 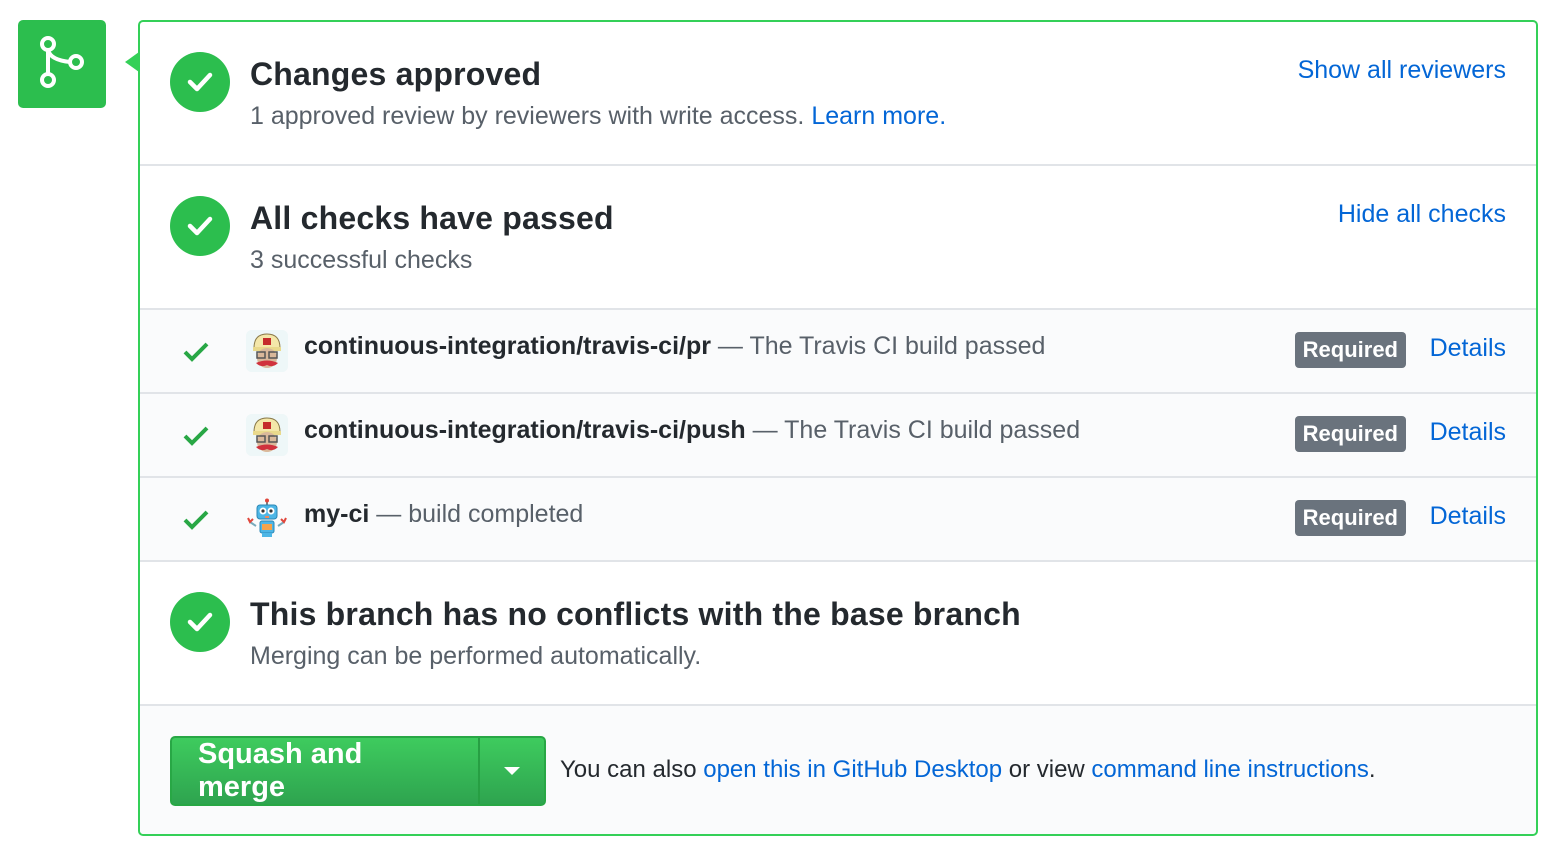 I want to click on panel-pointer, so click(x=132, y=62).